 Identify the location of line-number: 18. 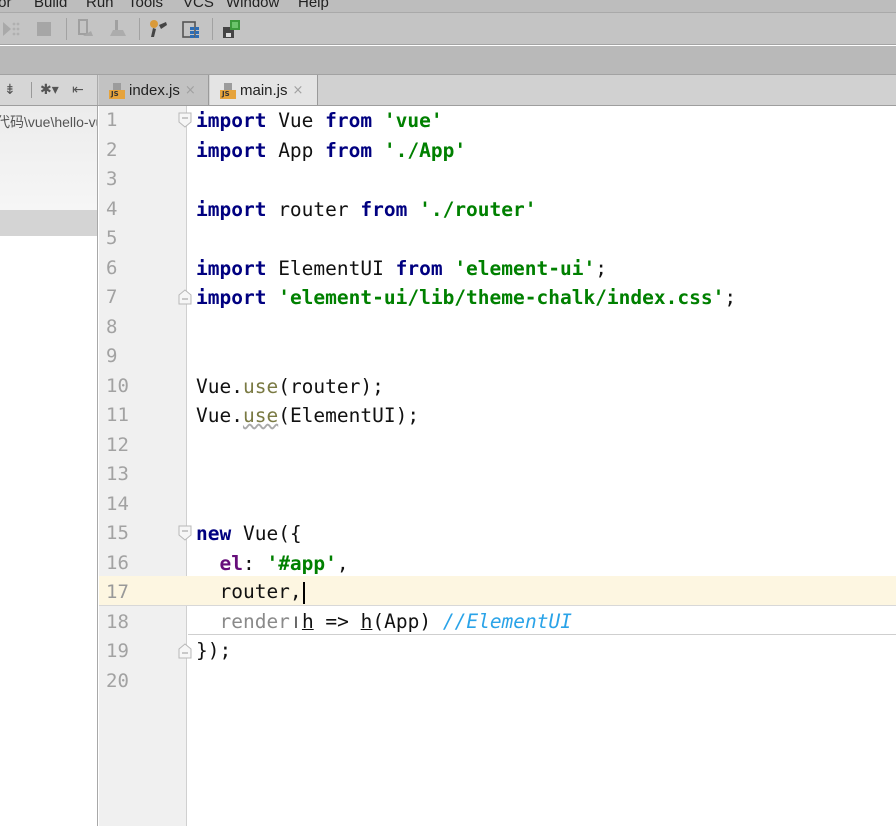
(117, 621).